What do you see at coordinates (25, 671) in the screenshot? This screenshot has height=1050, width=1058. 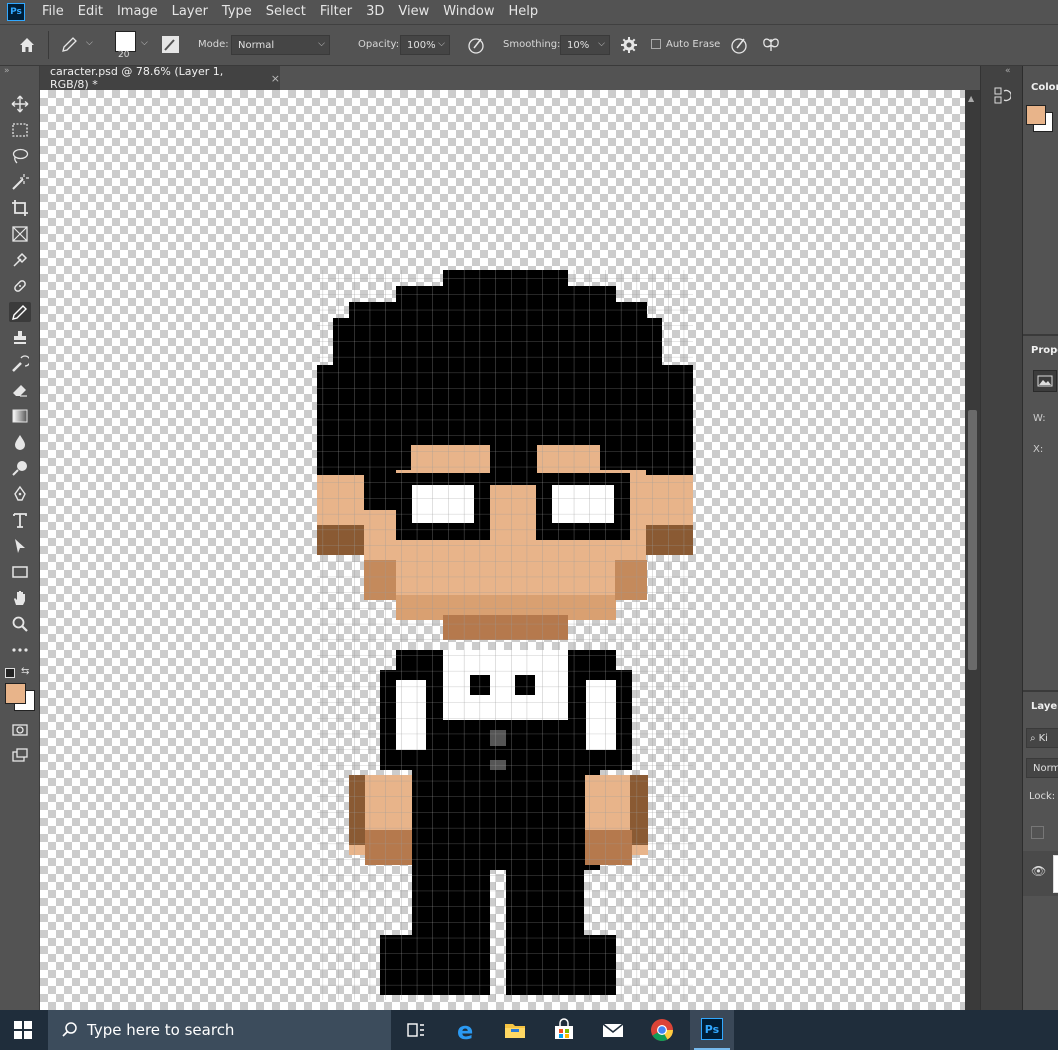 I see `swap-colors-icon: ⇆` at bounding box center [25, 671].